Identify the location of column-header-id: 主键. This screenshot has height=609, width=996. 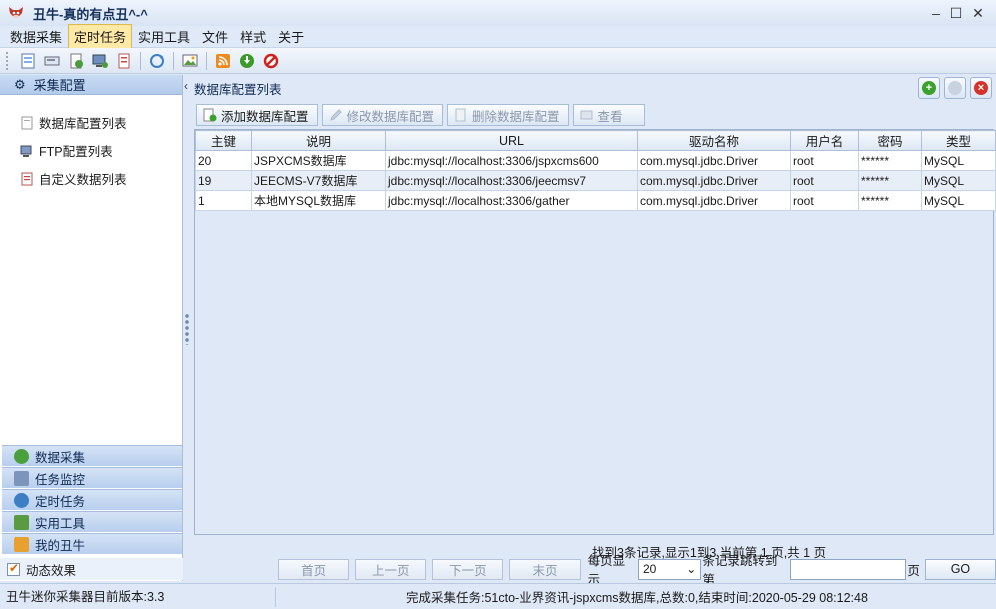
(223, 140).